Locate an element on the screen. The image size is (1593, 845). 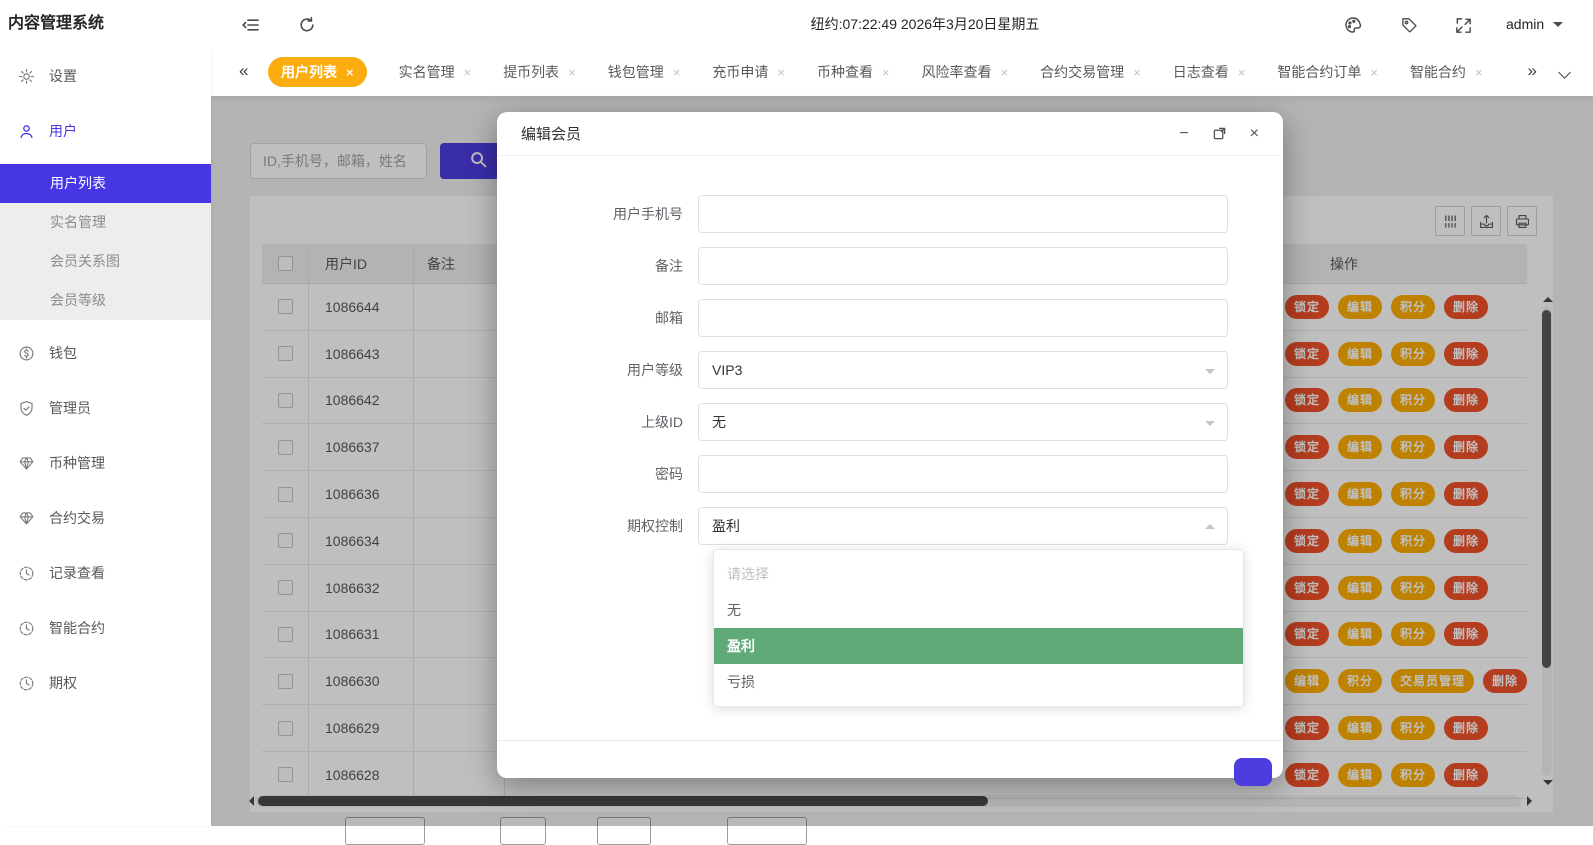
tab-11: 智能合约 × is located at coordinates (1446, 72).